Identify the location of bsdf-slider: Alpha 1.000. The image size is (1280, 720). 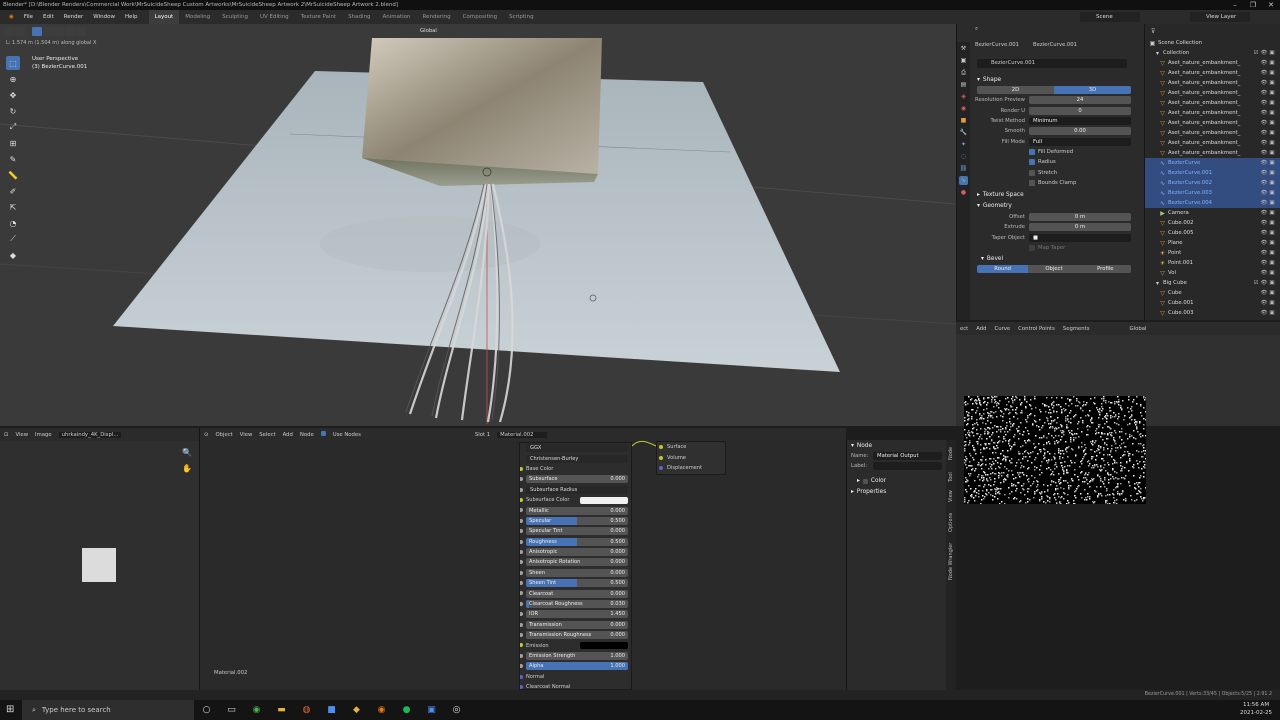
(577, 666).